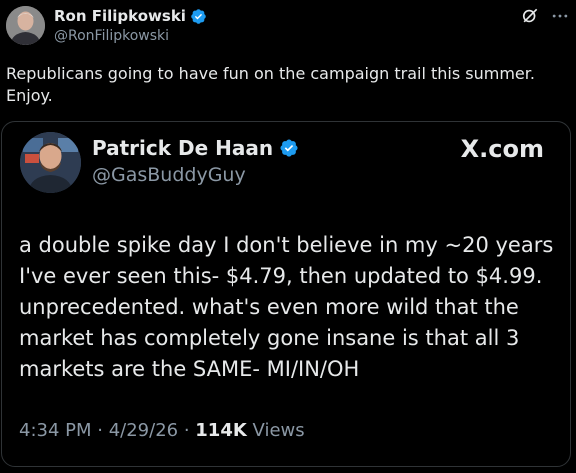  Describe the element at coordinates (182, 148) in the screenshot. I see `quoted-author-name: Patrick De Haan` at that location.